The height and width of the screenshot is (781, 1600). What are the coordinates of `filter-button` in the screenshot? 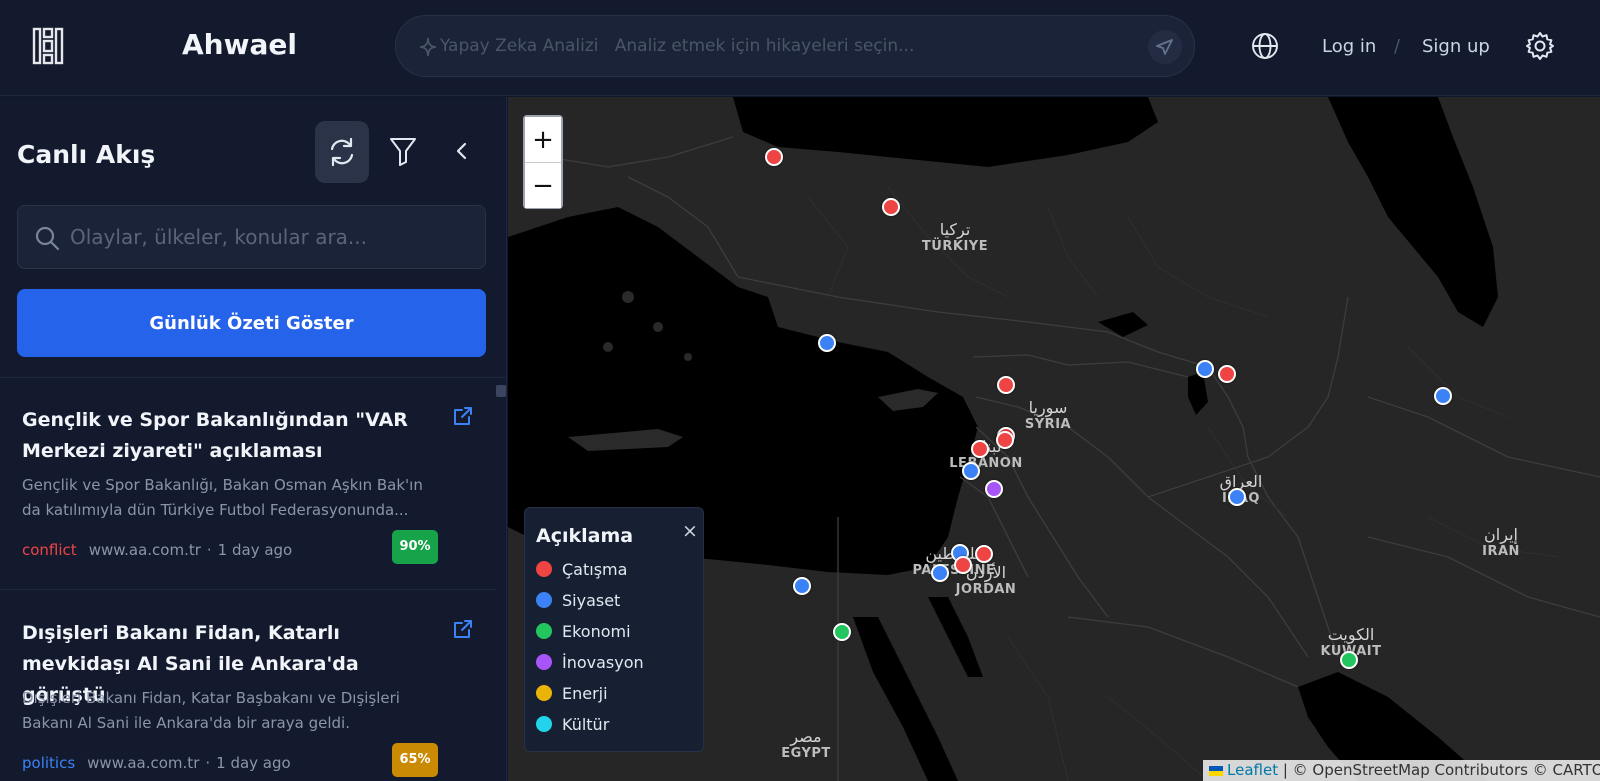 It's located at (403, 151).